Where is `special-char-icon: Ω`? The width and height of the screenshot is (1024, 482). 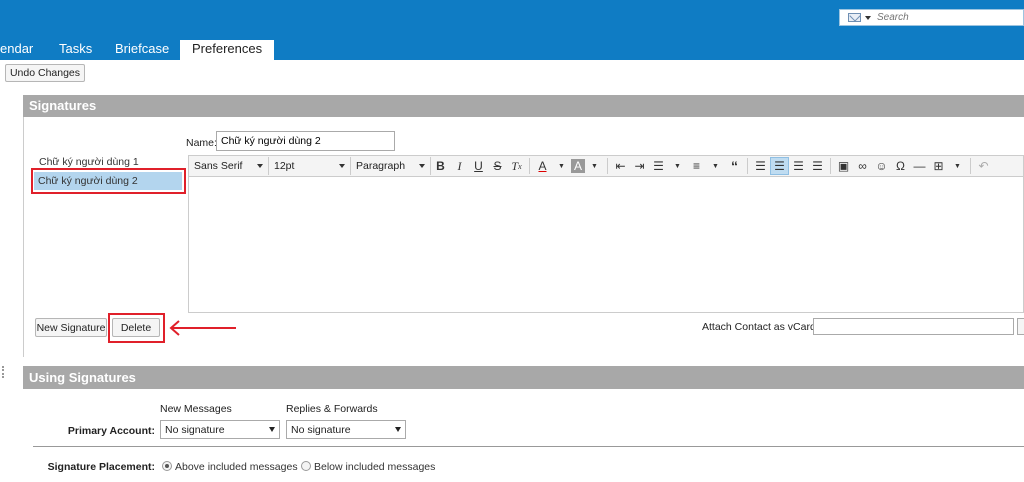 special-char-icon: Ω is located at coordinates (900, 166).